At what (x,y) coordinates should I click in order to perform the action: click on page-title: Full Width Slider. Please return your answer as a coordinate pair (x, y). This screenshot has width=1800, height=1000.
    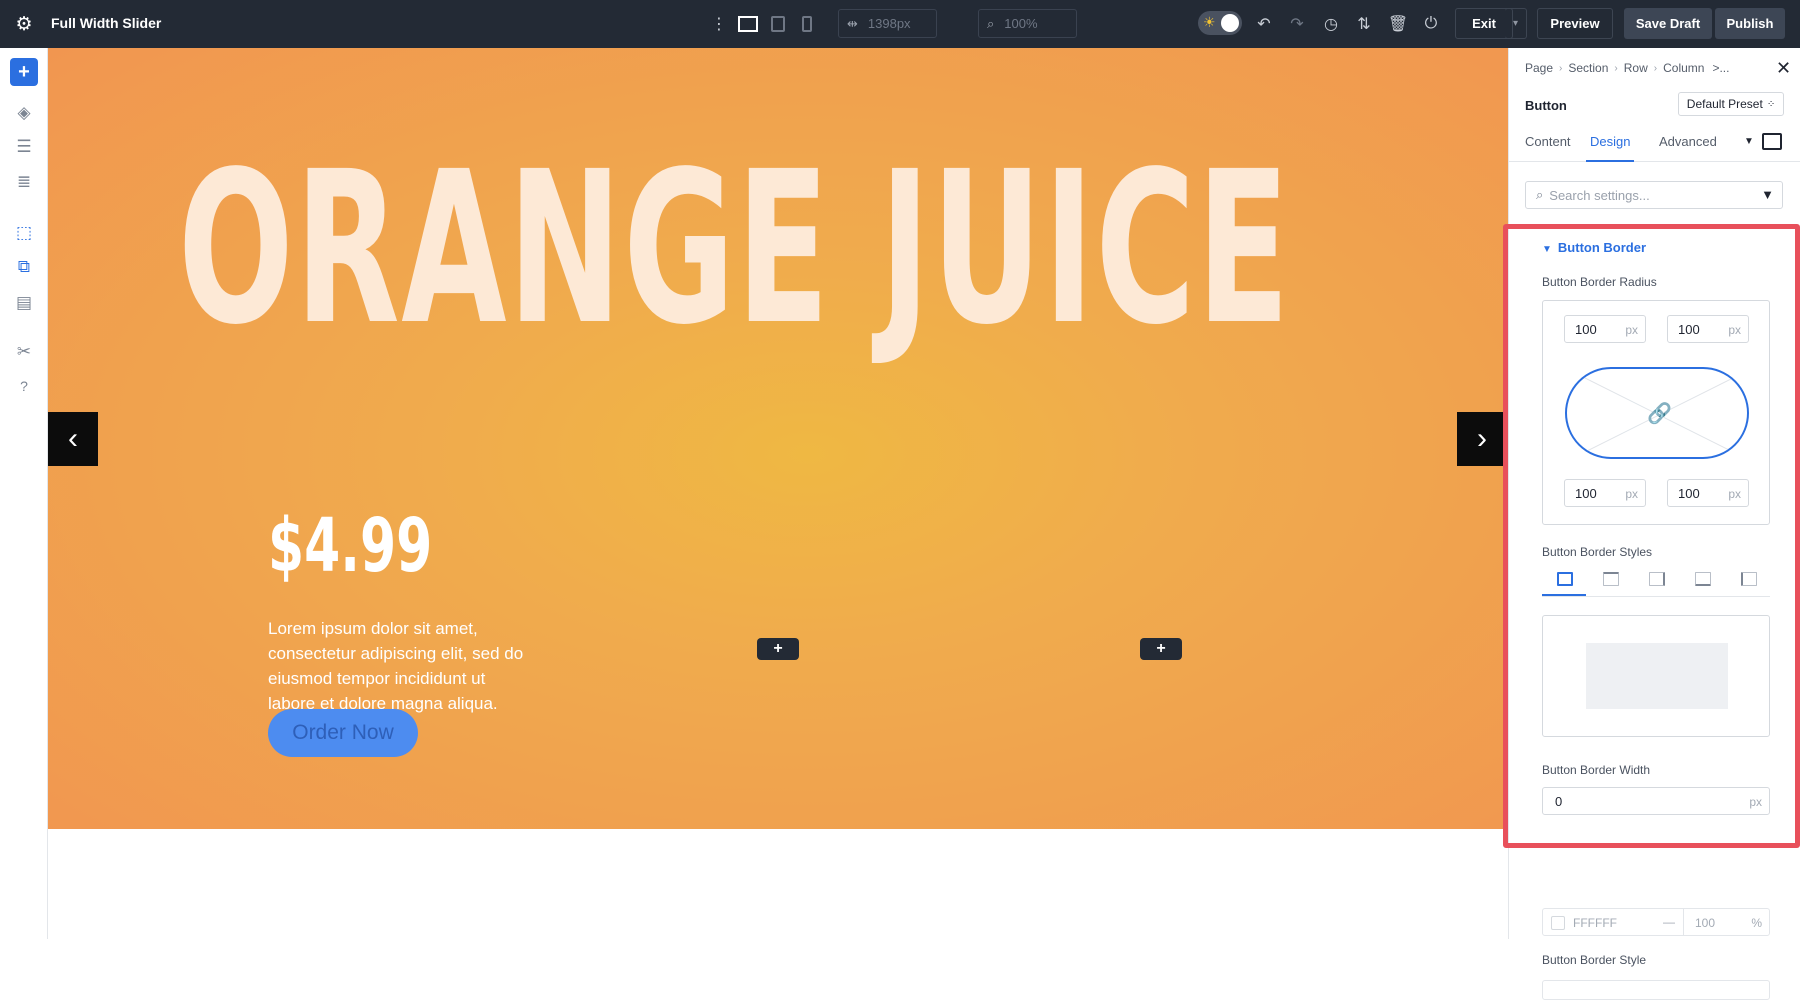
    Looking at the image, I should click on (106, 23).